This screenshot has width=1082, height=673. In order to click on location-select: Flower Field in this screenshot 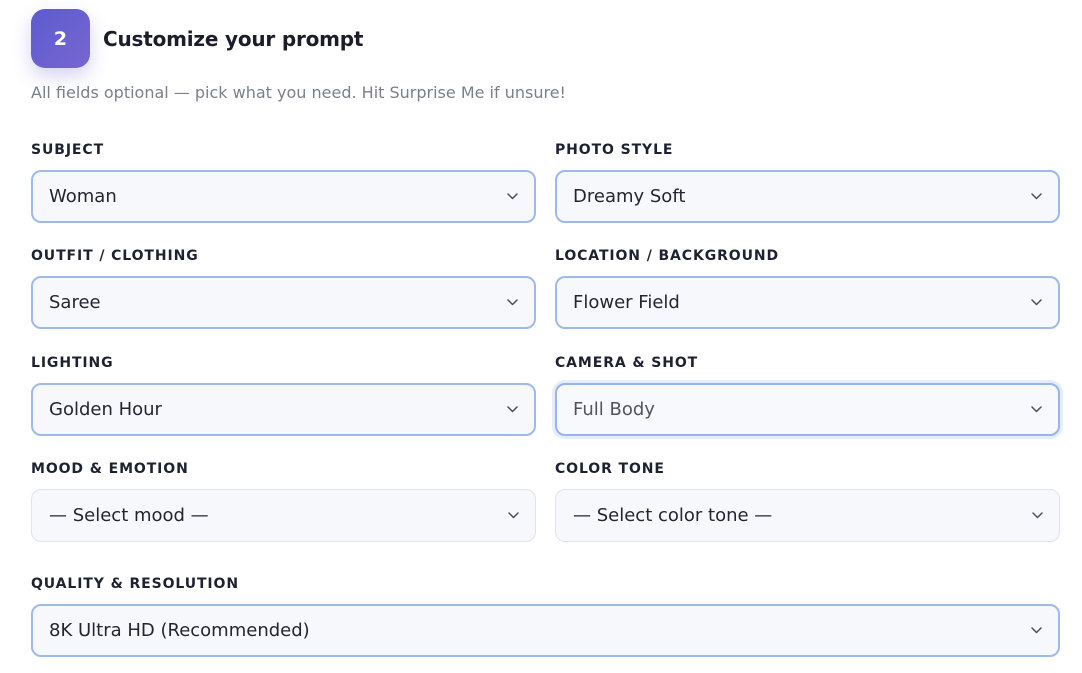, I will do `click(807, 302)`.